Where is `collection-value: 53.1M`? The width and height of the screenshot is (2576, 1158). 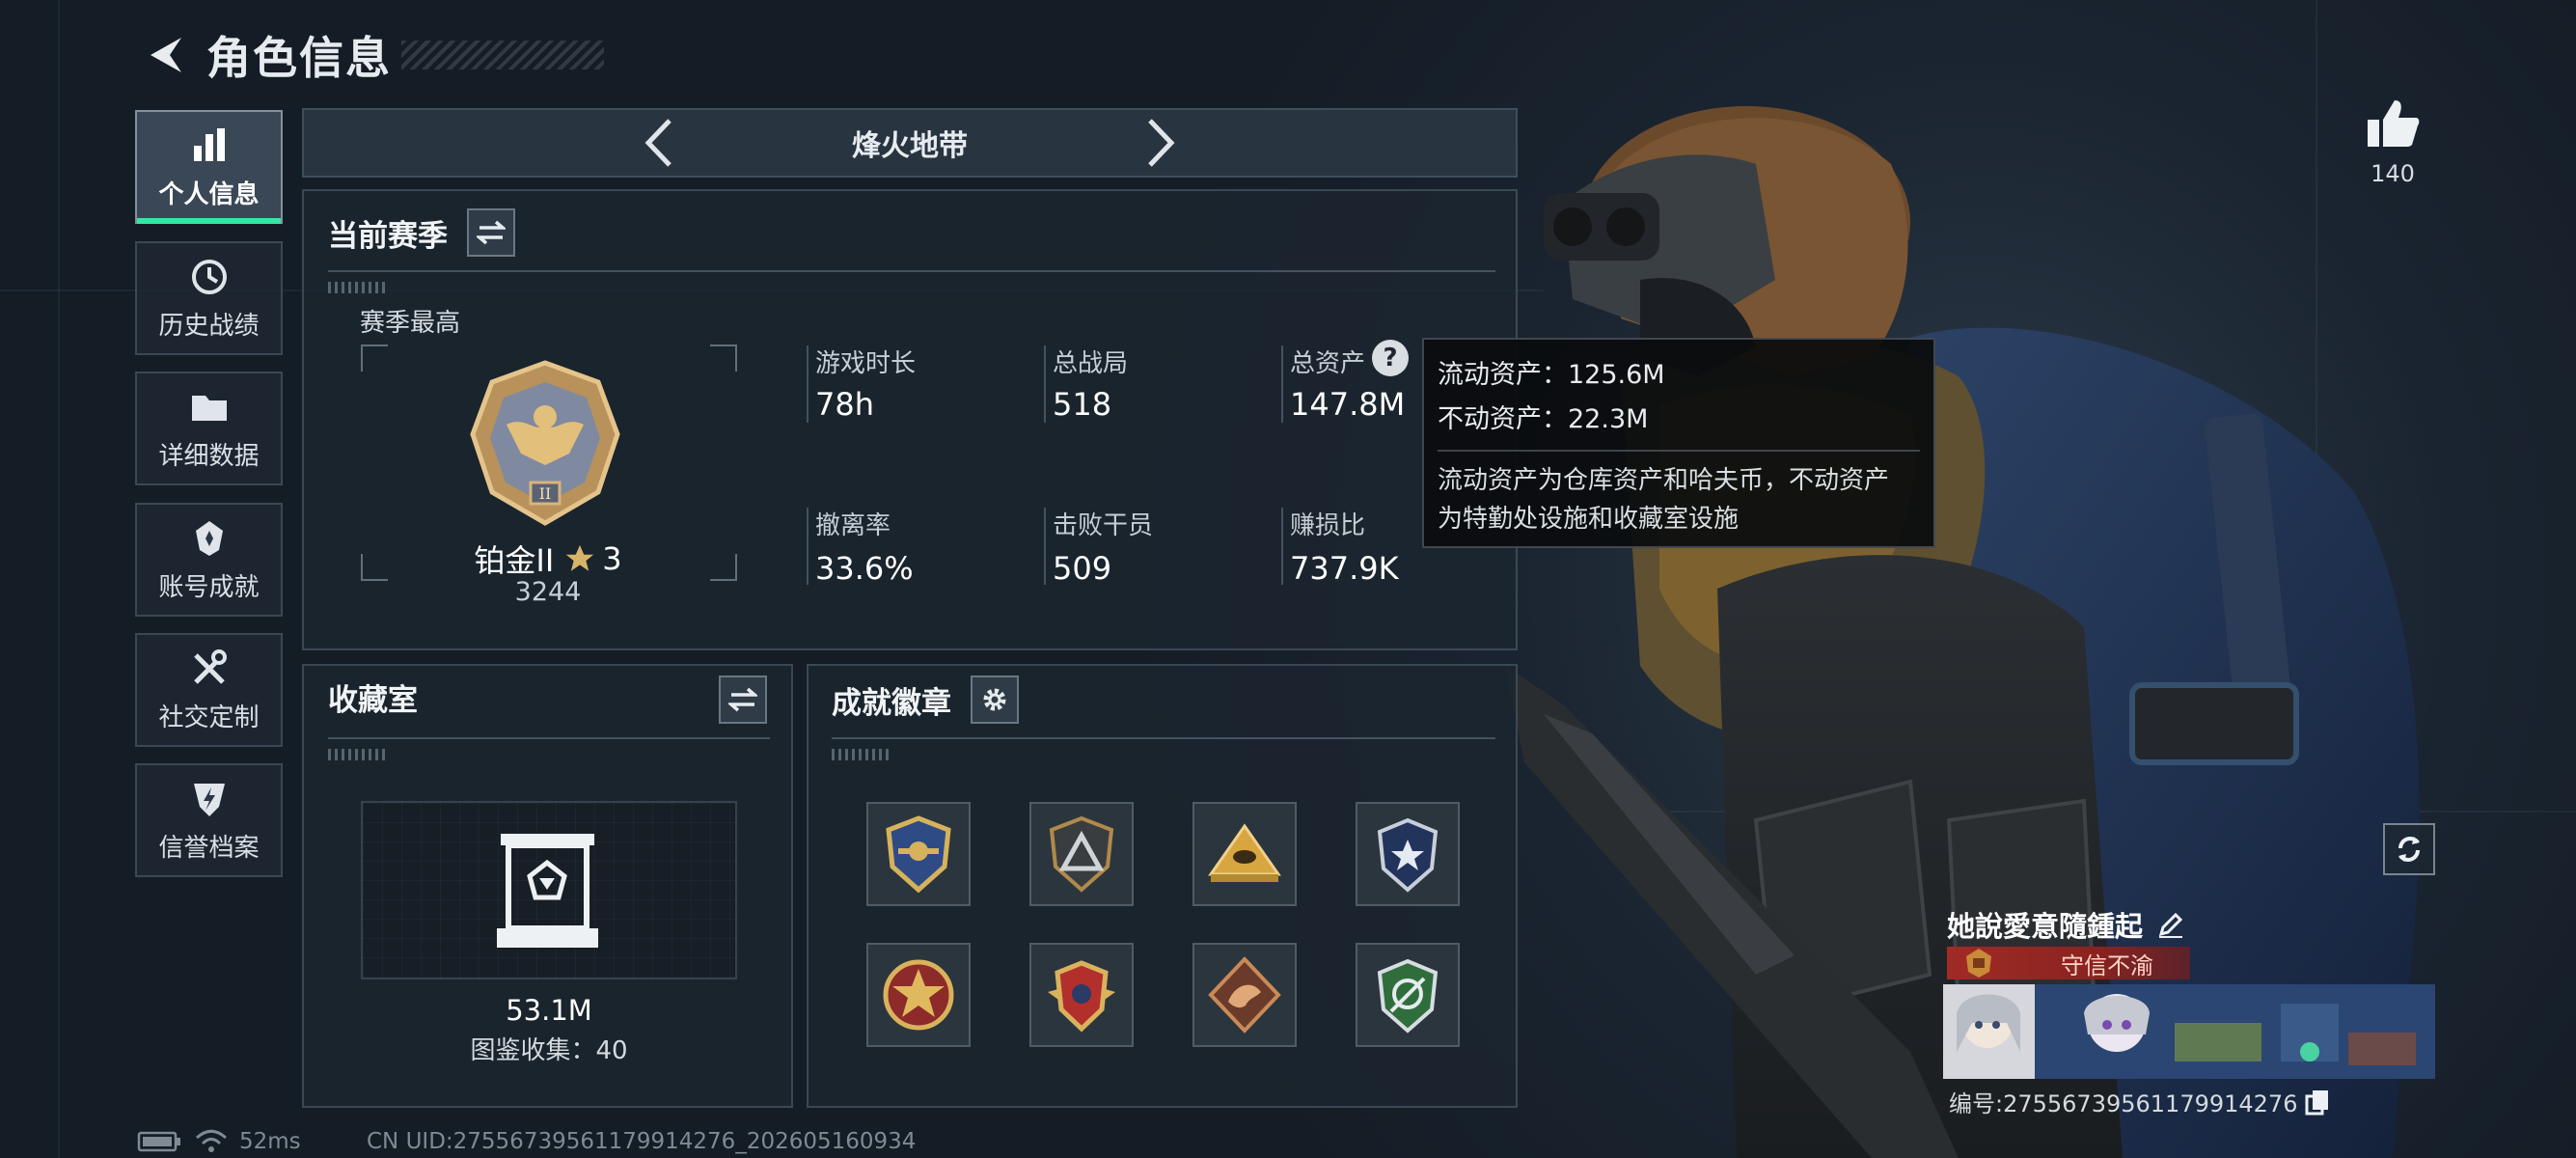
collection-value: 53.1M is located at coordinates (549, 1010).